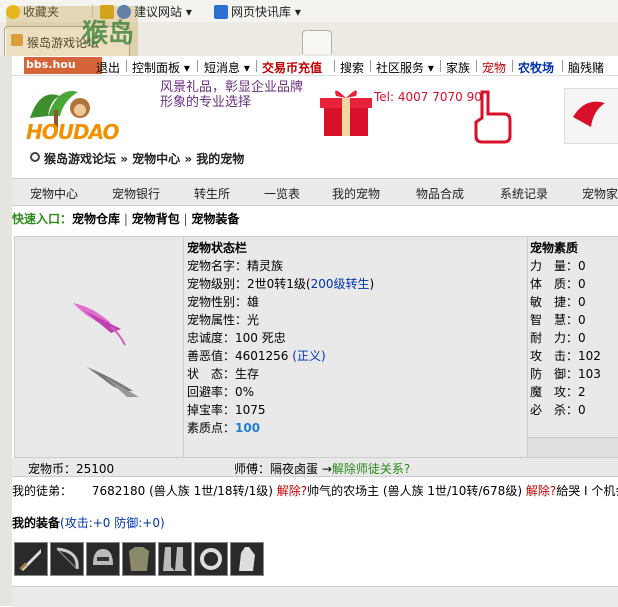 The height and width of the screenshot is (607, 618). Describe the element at coordinates (524, 193) in the screenshot. I see `menu-system-log: 系统记录` at that location.